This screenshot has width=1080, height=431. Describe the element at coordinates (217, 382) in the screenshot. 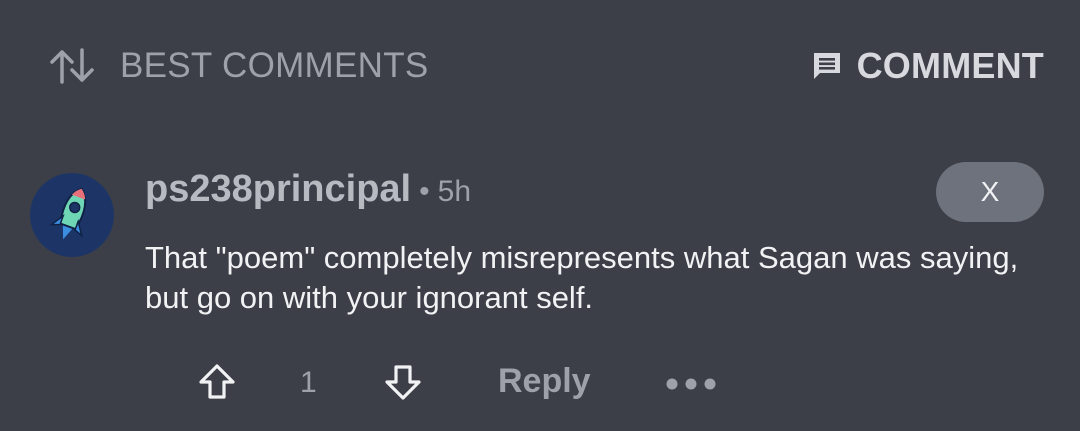

I see `upvote-icon` at that location.